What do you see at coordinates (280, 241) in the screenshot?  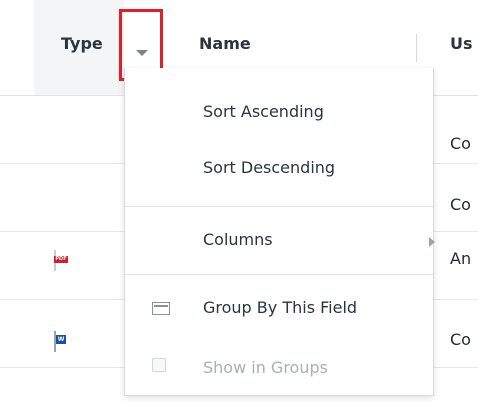 I see `columns-item: Columns` at bounding box center [280, 241].